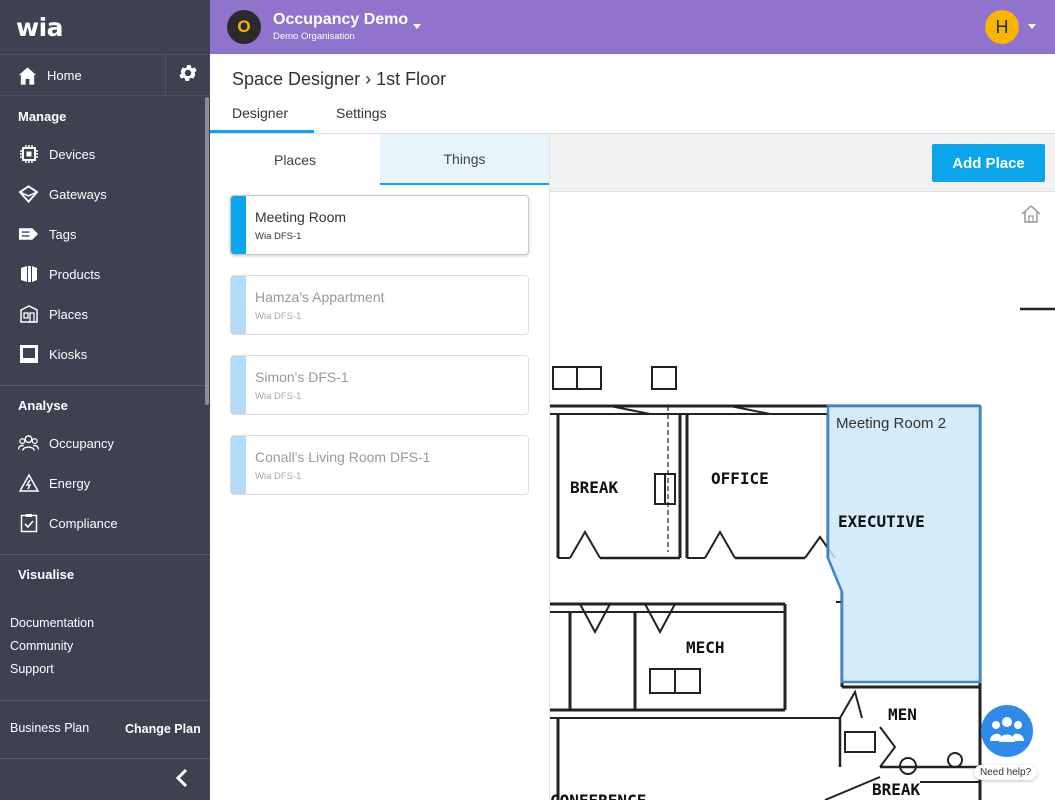 Image resolution: width=1055 pixels, height=800 pixels. What do you see at coordinates (28, 194) in the screenshot?
I see `gateways-icon` at bounding box center [28, 194].